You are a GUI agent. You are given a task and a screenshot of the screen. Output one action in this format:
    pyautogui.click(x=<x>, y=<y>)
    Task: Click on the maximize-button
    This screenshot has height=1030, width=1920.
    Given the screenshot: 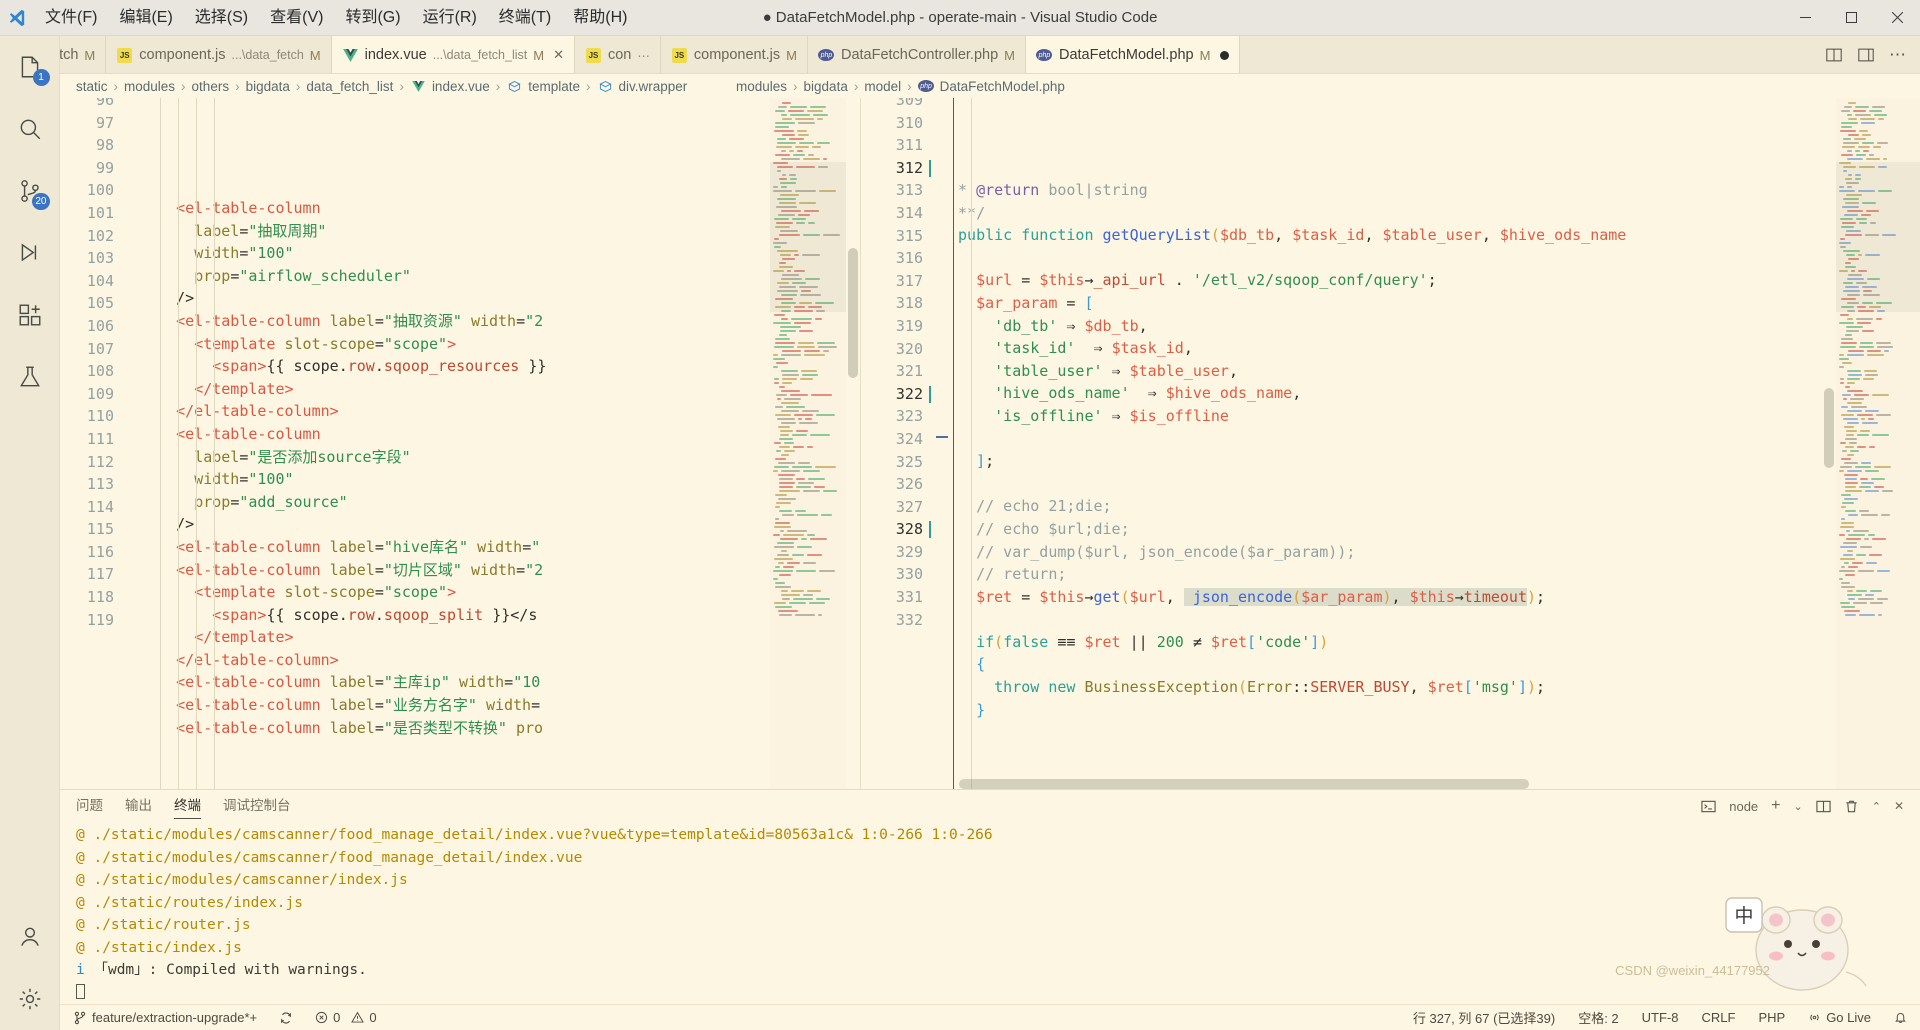 What is the action you would take?
    pyautogui.click(x=1851, y=18)
    